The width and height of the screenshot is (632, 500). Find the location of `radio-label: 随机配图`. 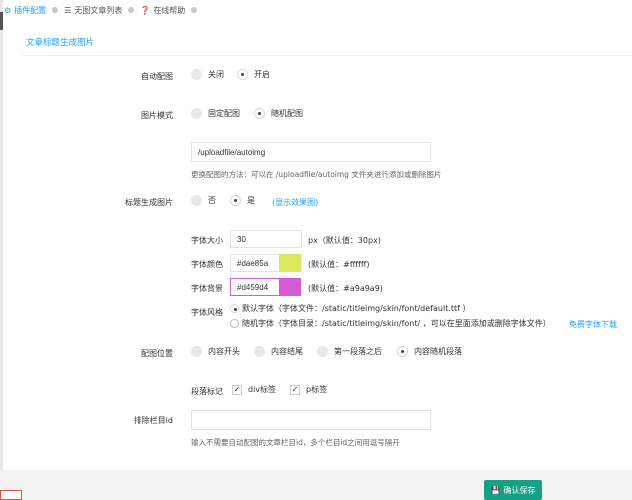

radio-label: 随机配图 is located at coordinates (287, 113).